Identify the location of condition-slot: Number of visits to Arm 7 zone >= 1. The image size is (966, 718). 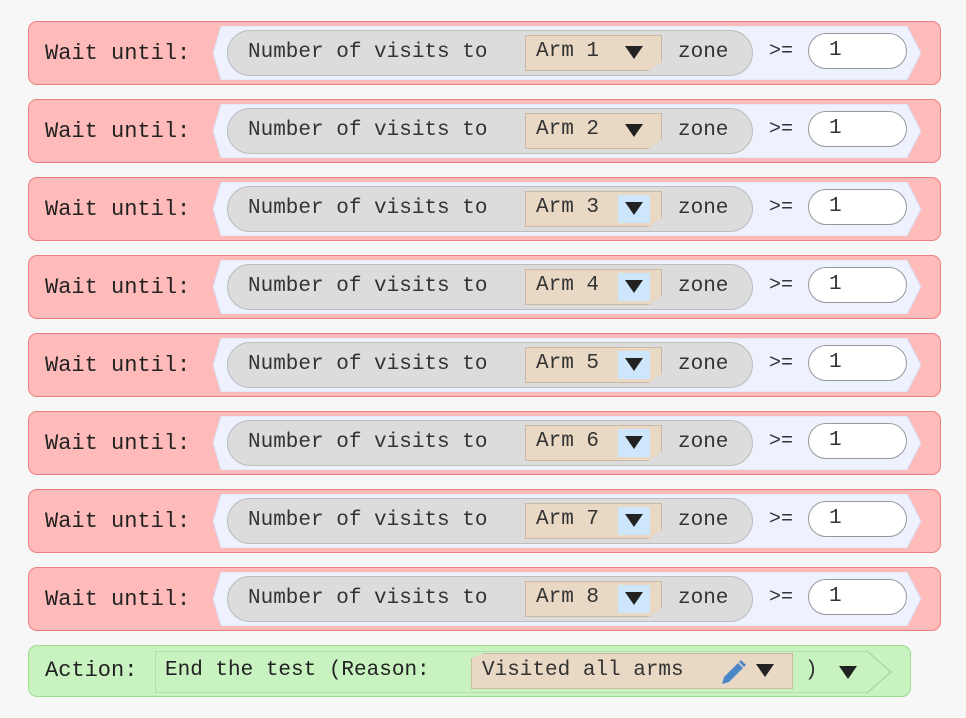
(567, 521).